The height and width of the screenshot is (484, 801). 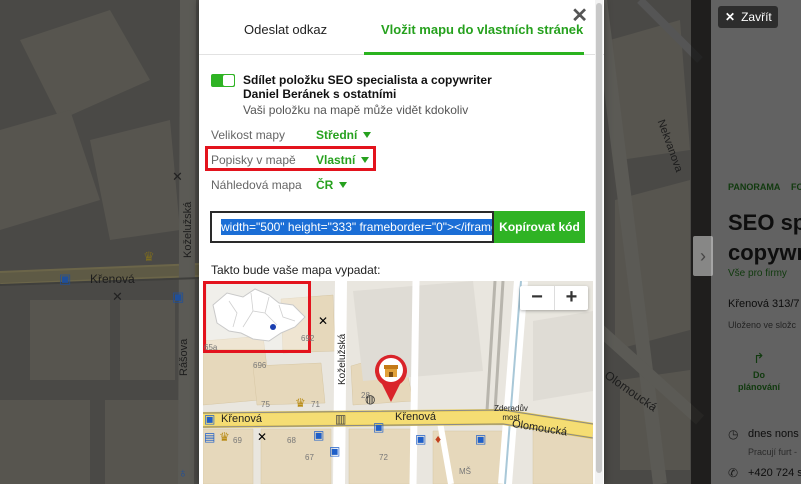 What do you see at coordinates (599, 238) in the screenshot?
I see `scrollbar-thumb` at bounding box center [599, 238].